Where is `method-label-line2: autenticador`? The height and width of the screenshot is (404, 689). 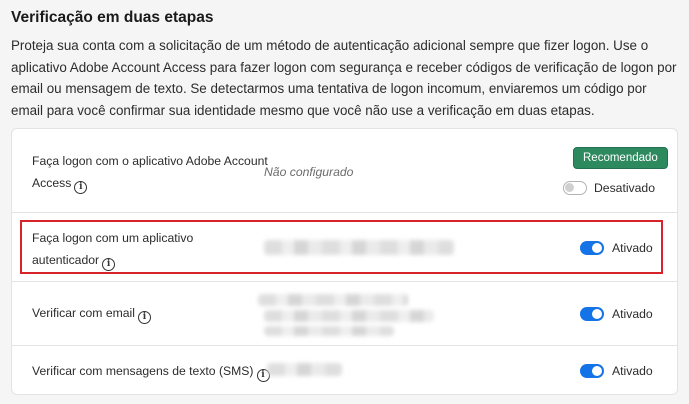 method-label-line2: autenticador is located at coordinates (66, 260).